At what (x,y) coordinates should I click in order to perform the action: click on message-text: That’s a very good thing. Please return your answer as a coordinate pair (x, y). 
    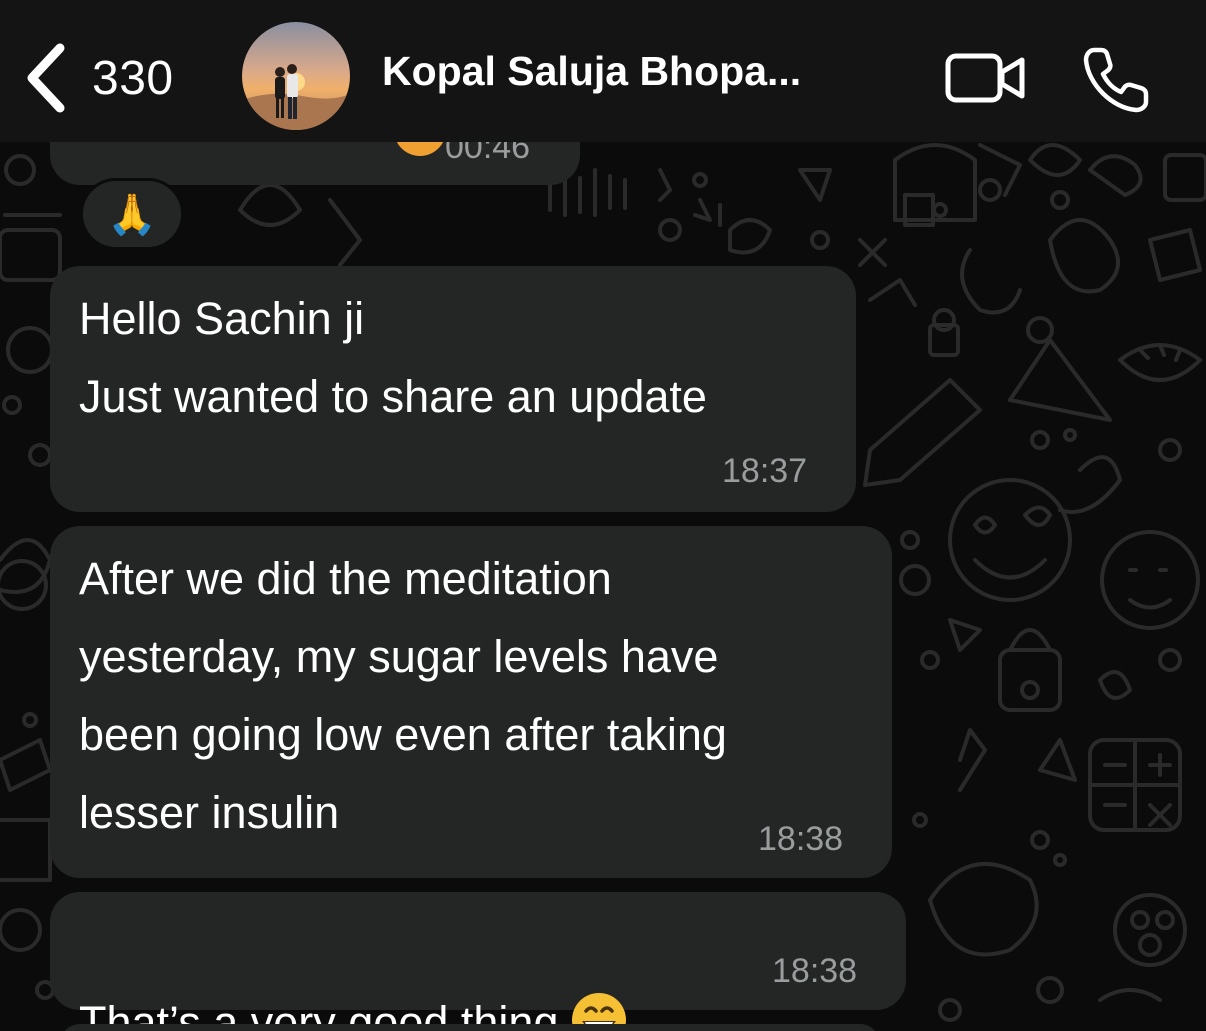
    Looking at the image, I should click on (353, 968).